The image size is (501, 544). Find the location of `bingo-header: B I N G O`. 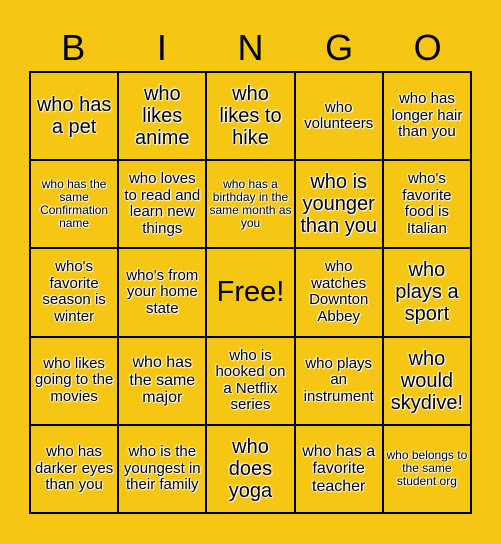

bingo-header: B I N G O is located at coordinates (250, 48).